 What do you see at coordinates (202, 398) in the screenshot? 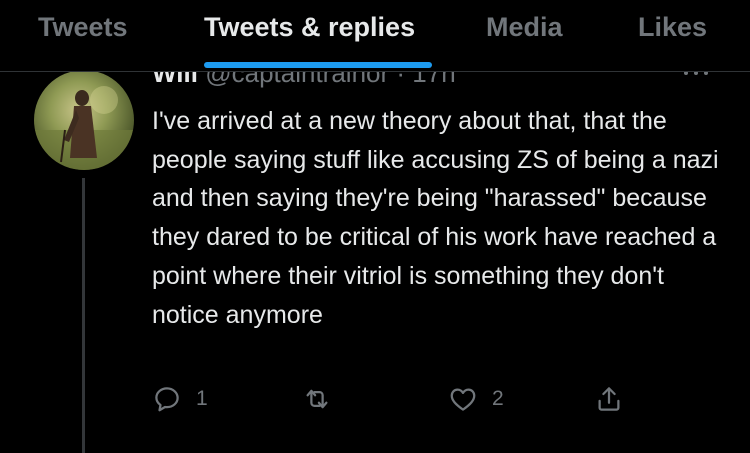
I see `reply-count: 1` at bounding box center [202, 398].